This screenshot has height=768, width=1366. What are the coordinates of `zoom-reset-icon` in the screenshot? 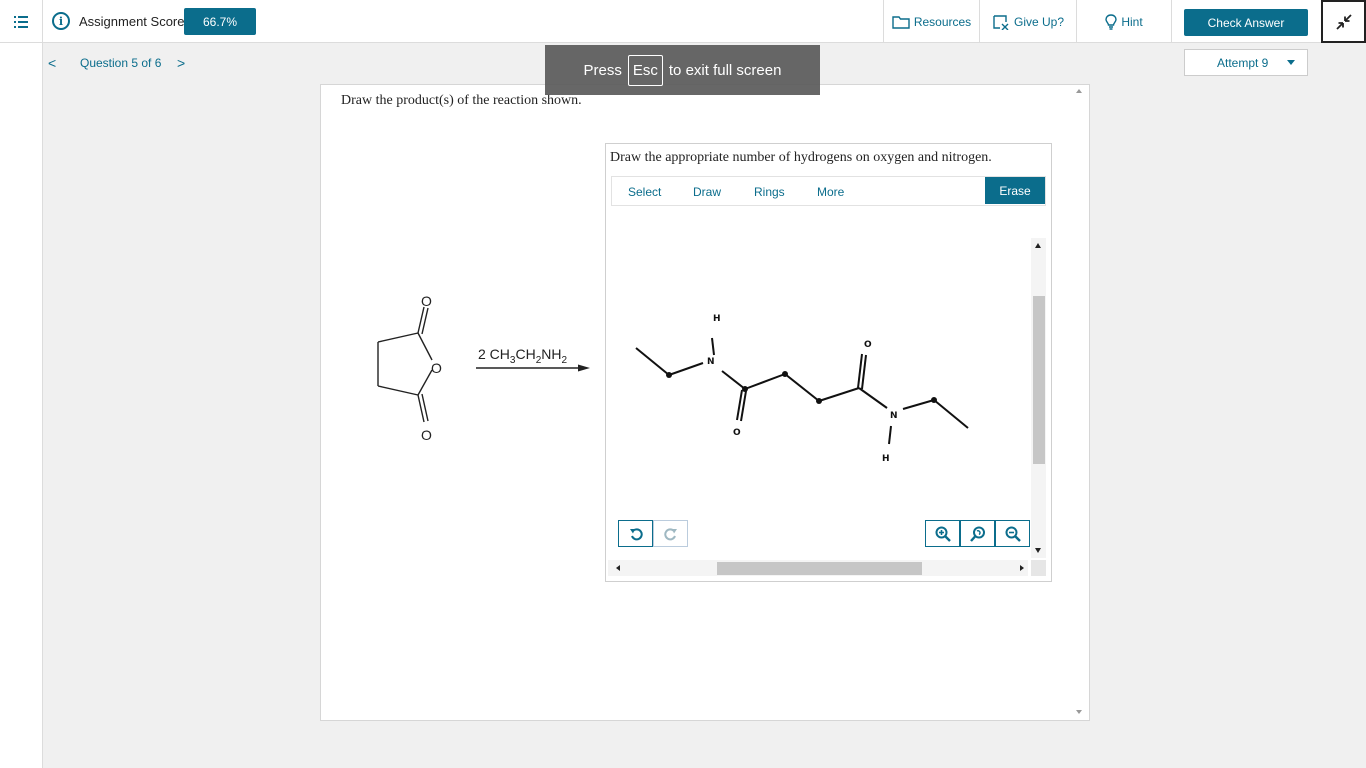 It's located at (977, 534).